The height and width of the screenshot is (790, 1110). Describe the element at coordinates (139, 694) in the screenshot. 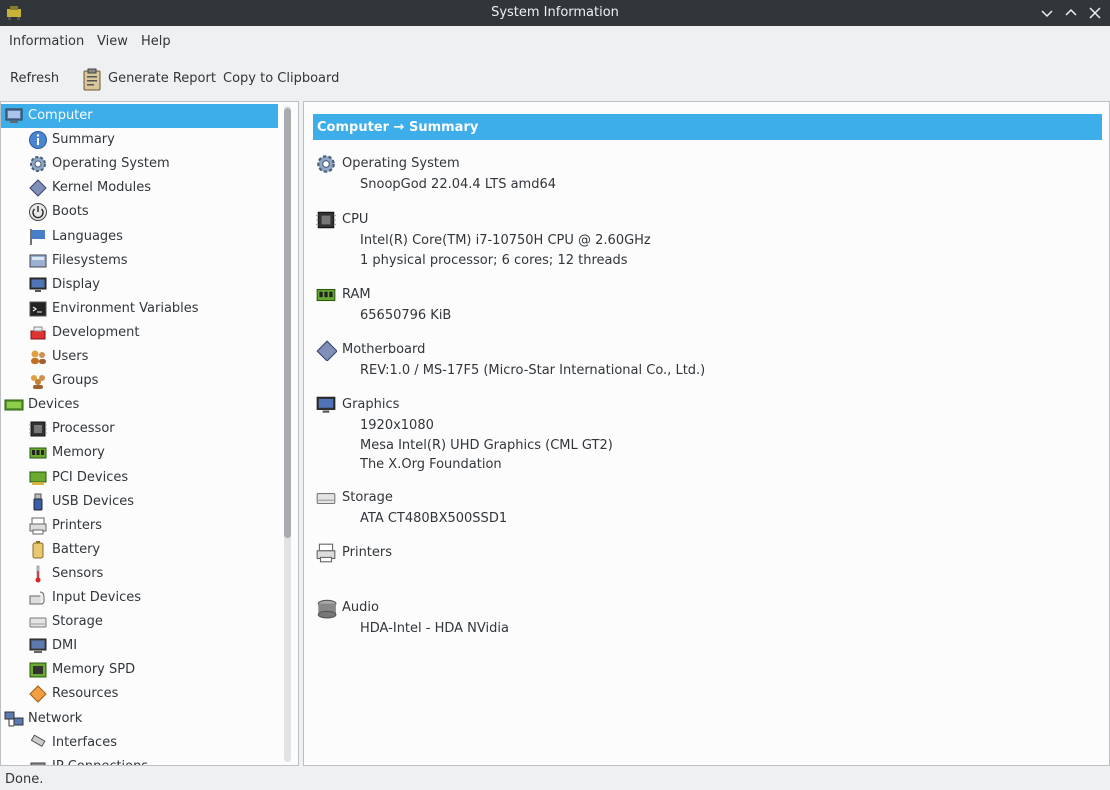

I see `sidebar-item-resources: Resources` at that location.